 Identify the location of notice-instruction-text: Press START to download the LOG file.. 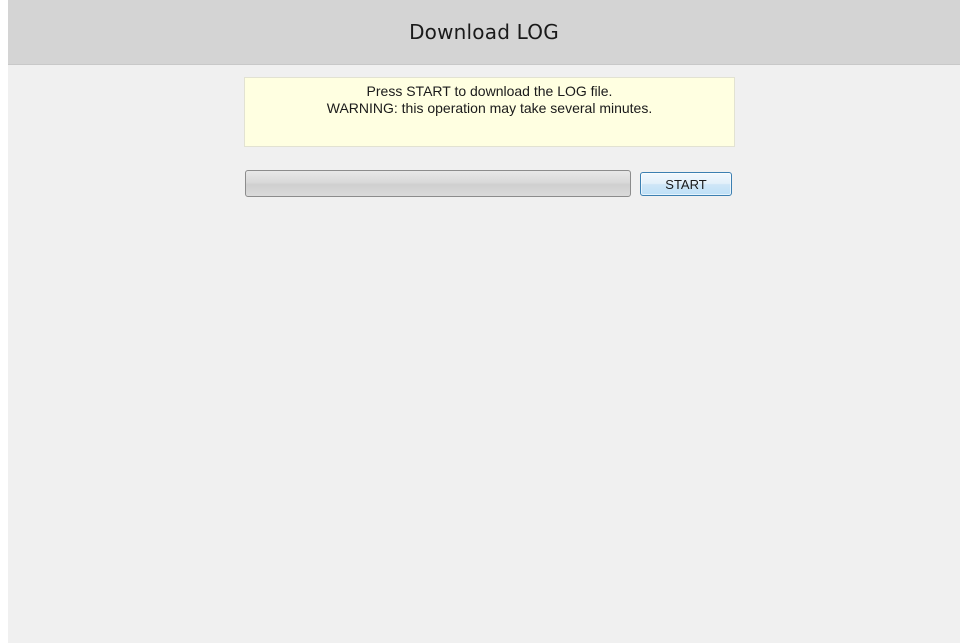
(489, 91).